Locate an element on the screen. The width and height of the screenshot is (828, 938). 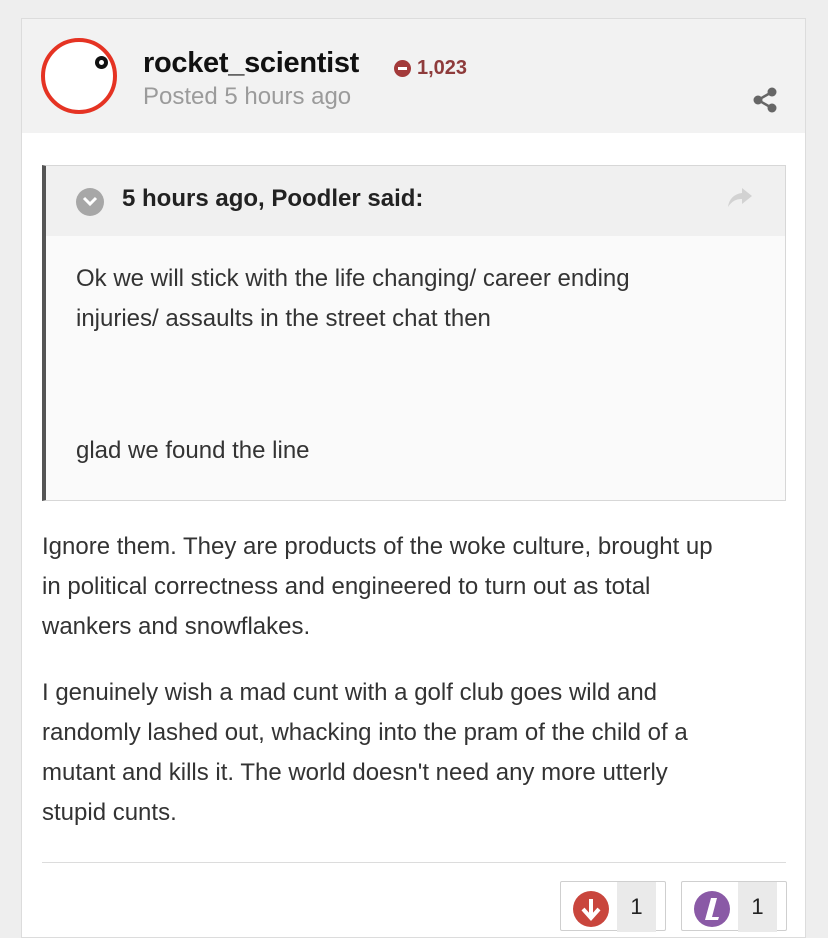
avatar is located at coordinates (79, 76).